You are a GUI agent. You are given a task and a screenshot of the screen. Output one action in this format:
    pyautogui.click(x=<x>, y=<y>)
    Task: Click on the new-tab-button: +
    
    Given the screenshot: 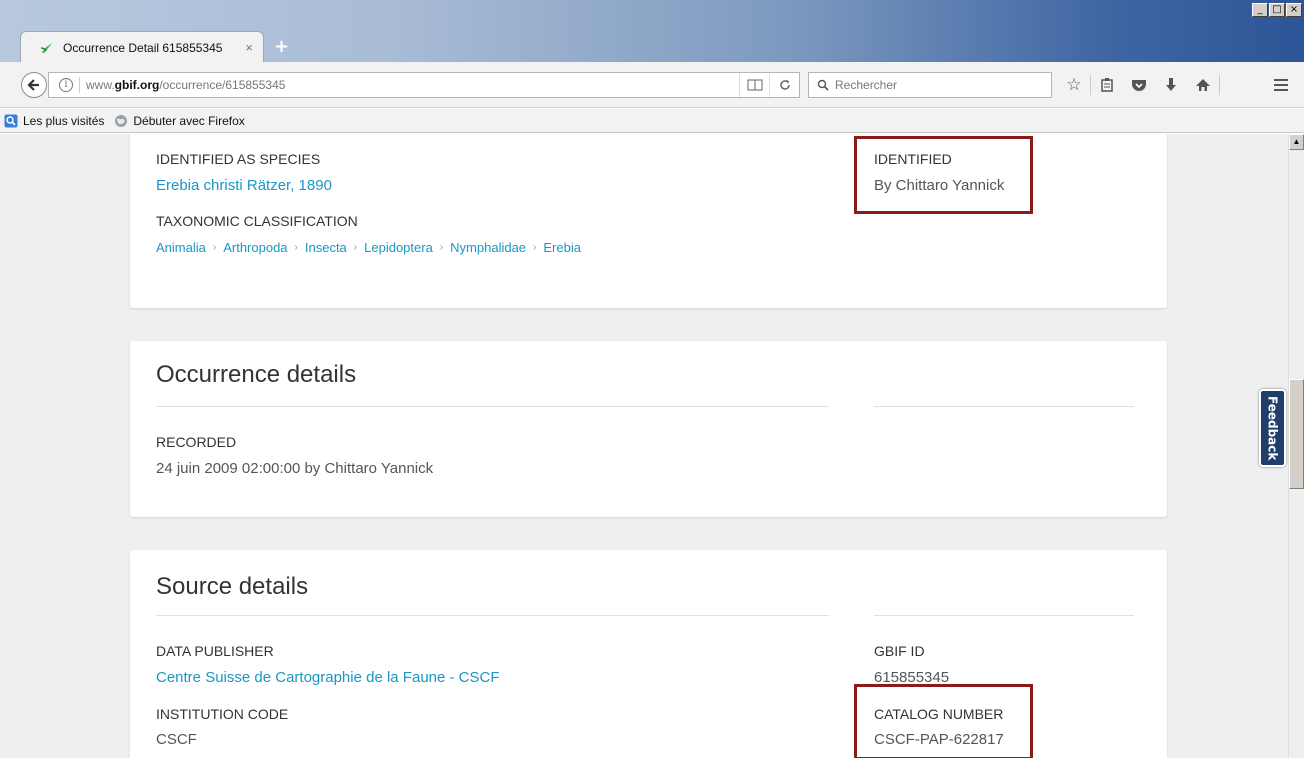 What is the action you would take?
    pyautogui.click(x=281, y=46)
    